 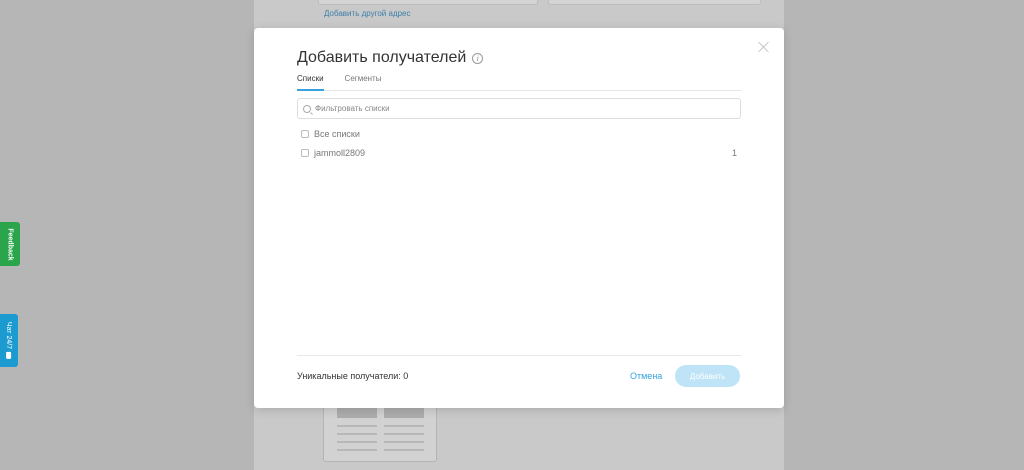 I want to click on list-item-label: Все списки, so click(x=337, y=134).